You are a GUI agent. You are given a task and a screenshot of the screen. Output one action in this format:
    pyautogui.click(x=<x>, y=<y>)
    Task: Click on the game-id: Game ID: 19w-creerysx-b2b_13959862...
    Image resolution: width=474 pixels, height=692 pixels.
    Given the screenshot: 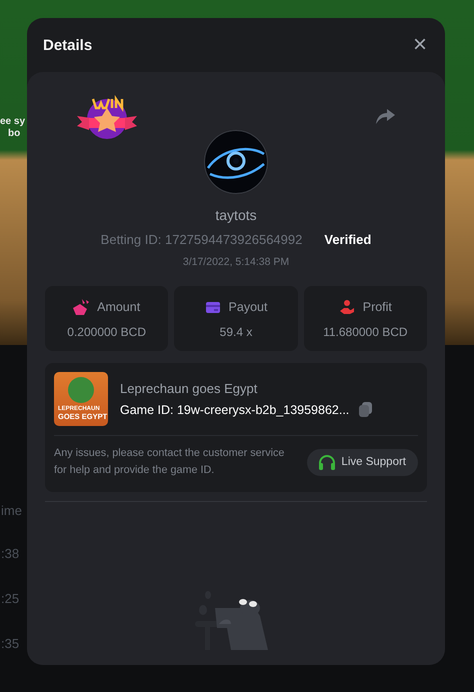 What is the action you would take?
    pyautogui.click(x=235, y=409)
    